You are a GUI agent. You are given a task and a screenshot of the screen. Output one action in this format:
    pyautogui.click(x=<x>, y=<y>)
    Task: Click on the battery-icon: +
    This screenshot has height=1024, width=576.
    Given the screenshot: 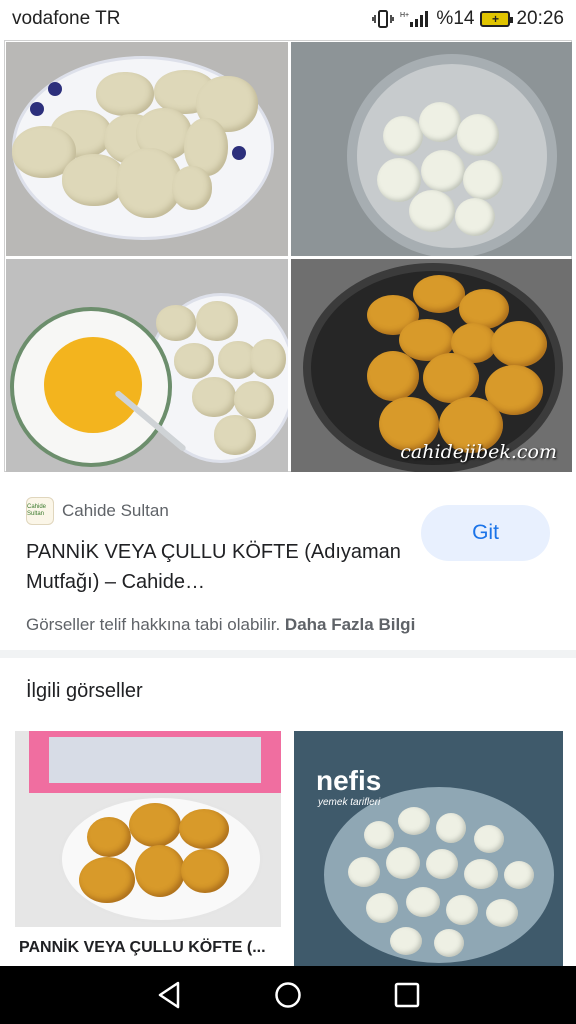 What is the action you would take?
    pyautogui.click(x=497, y=19)
    